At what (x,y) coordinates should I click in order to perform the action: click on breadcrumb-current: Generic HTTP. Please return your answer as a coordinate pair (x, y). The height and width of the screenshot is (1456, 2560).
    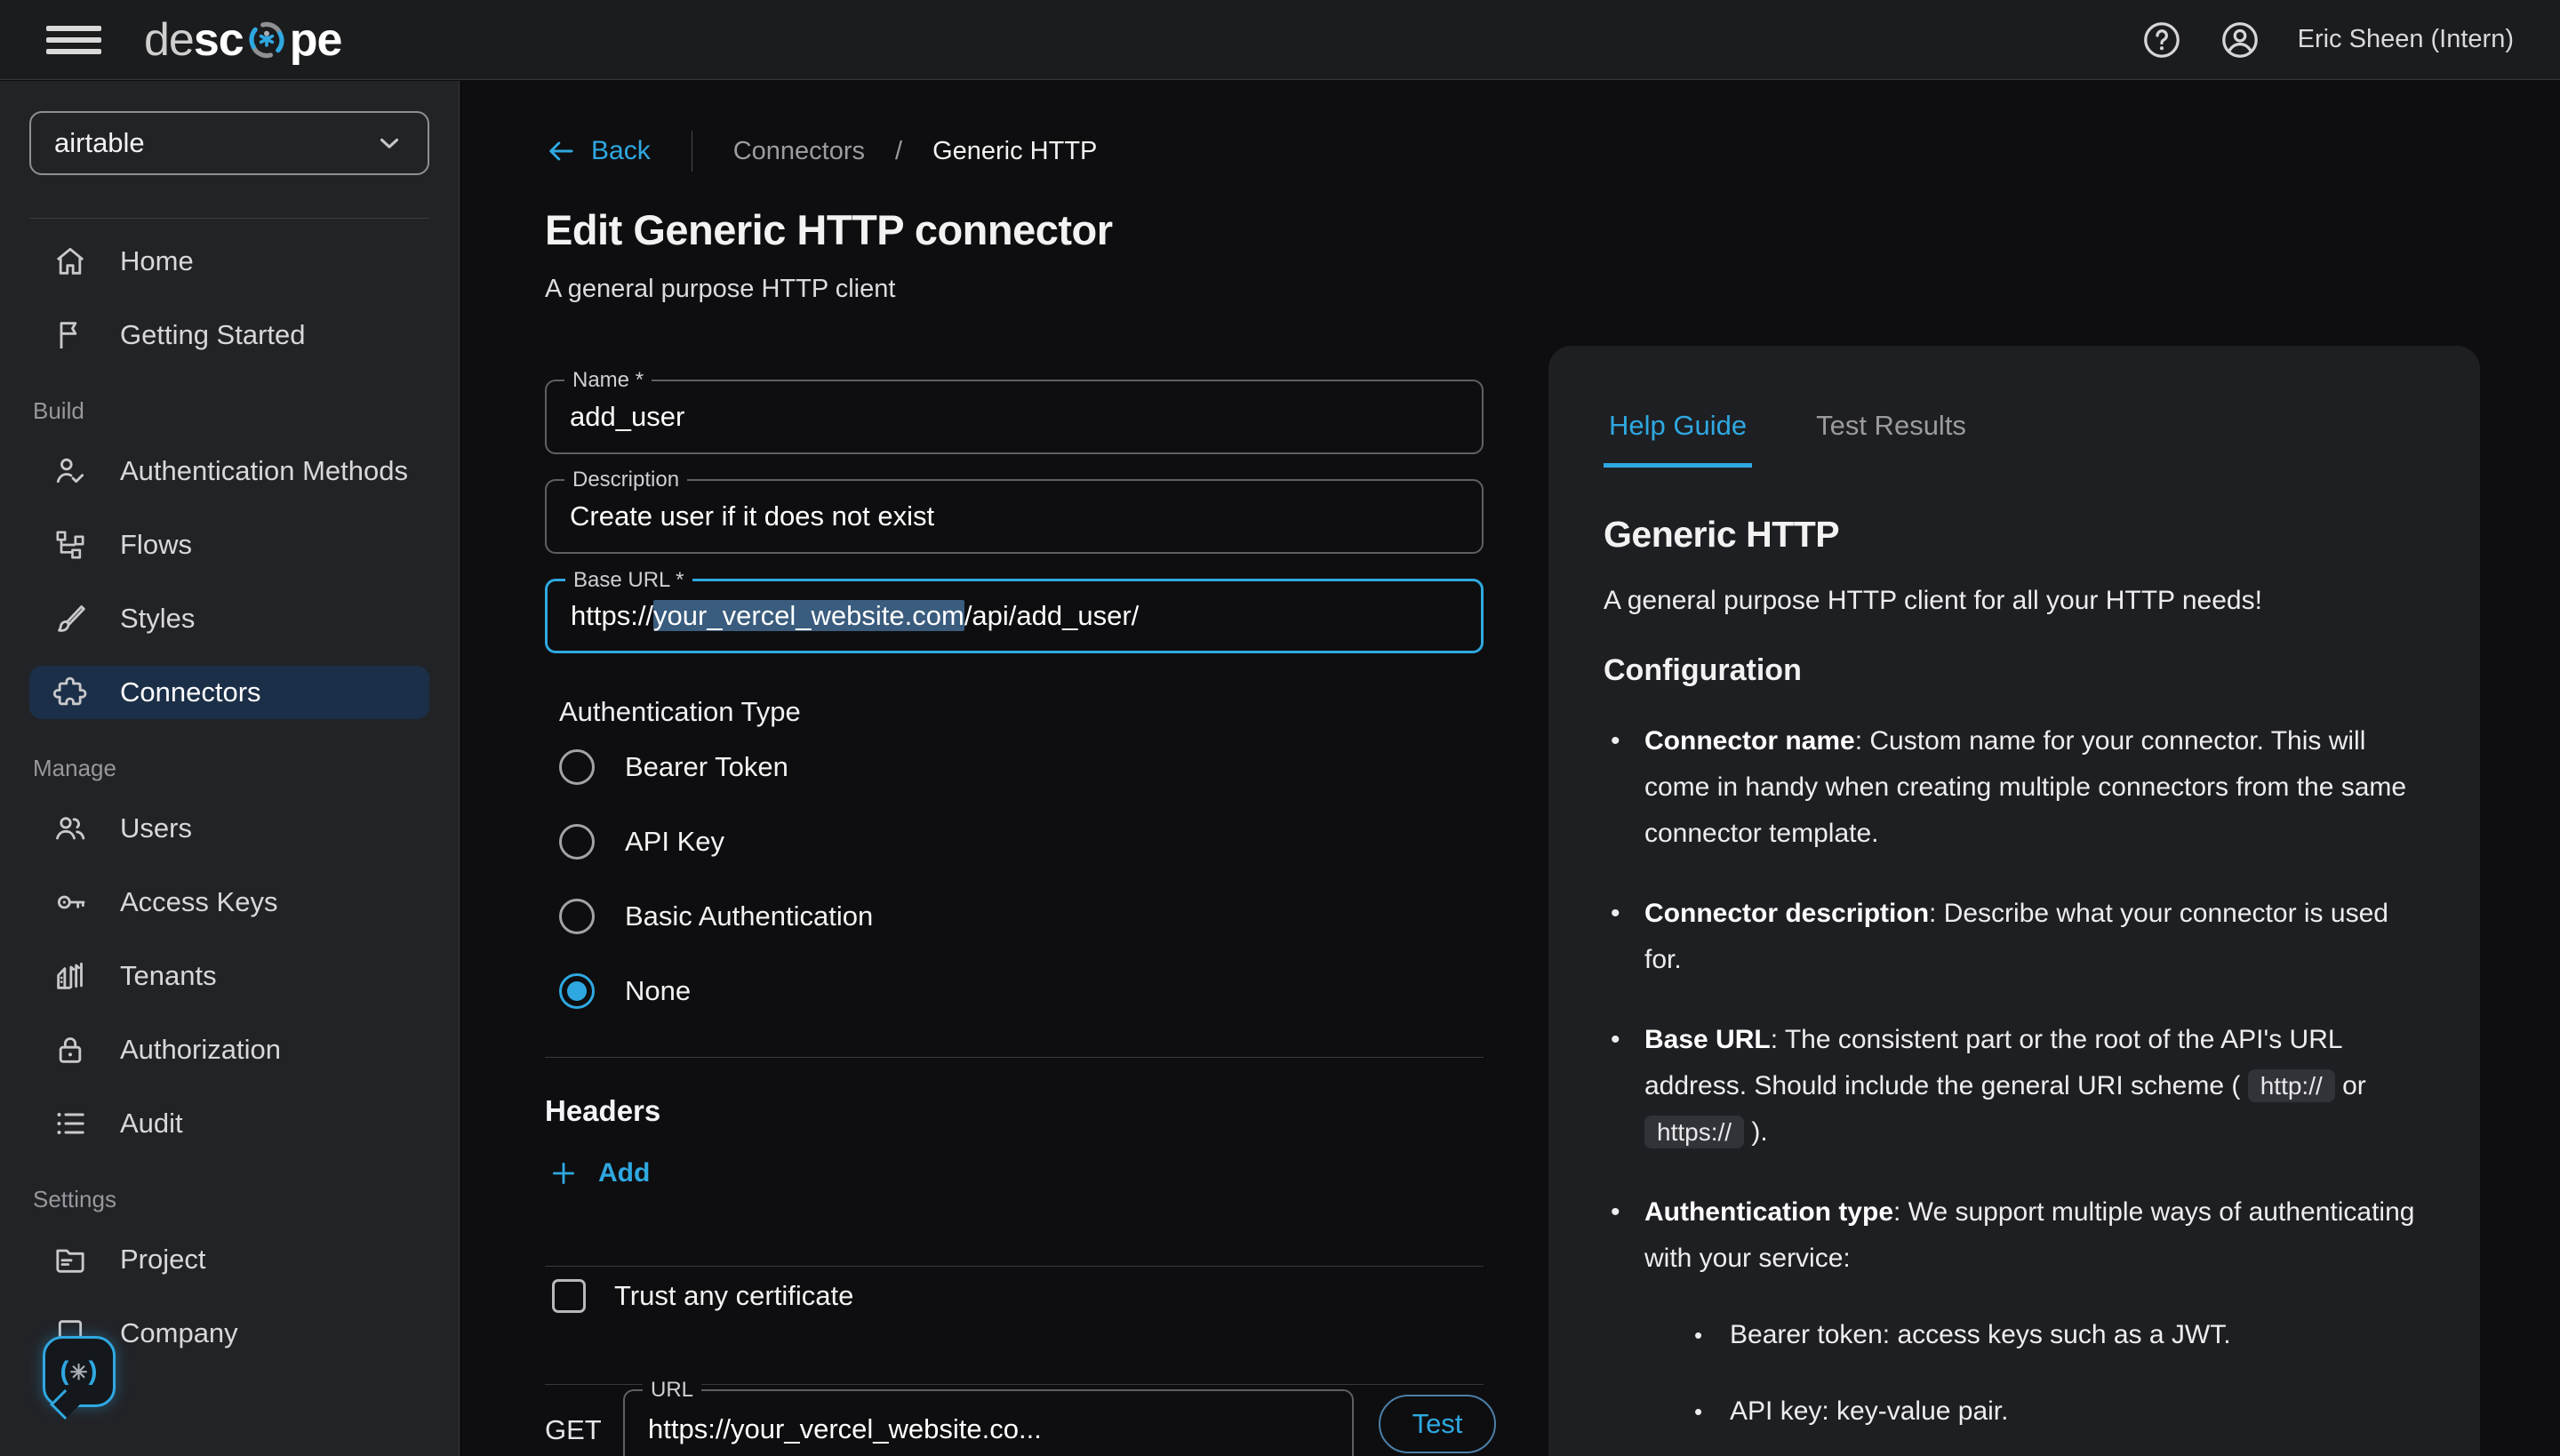
    Looking at the image, I should click on (1015, 150).